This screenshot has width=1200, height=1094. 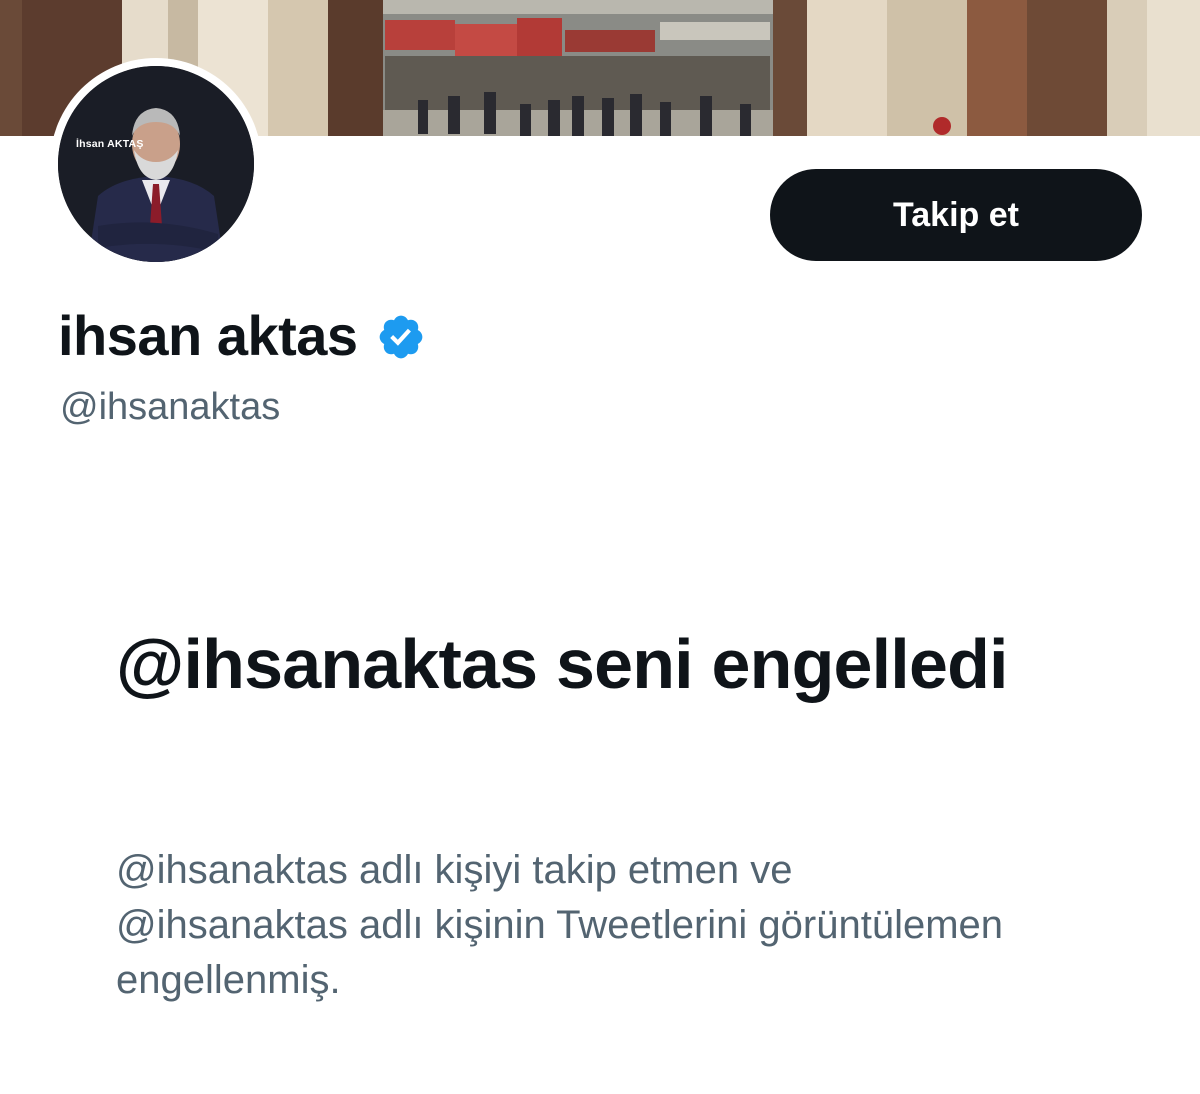 I want to click on verified-badge-icon, so click(x=401, y=337).